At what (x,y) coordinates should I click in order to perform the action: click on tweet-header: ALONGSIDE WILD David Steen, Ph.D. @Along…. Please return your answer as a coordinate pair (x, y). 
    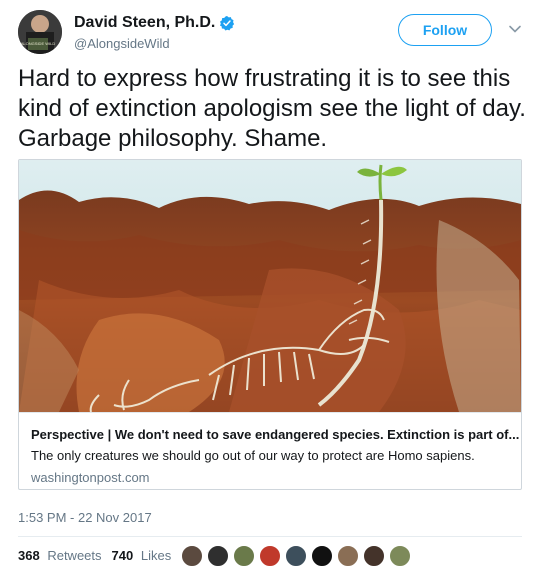
    Looking at the image, I should click on (273, 33).